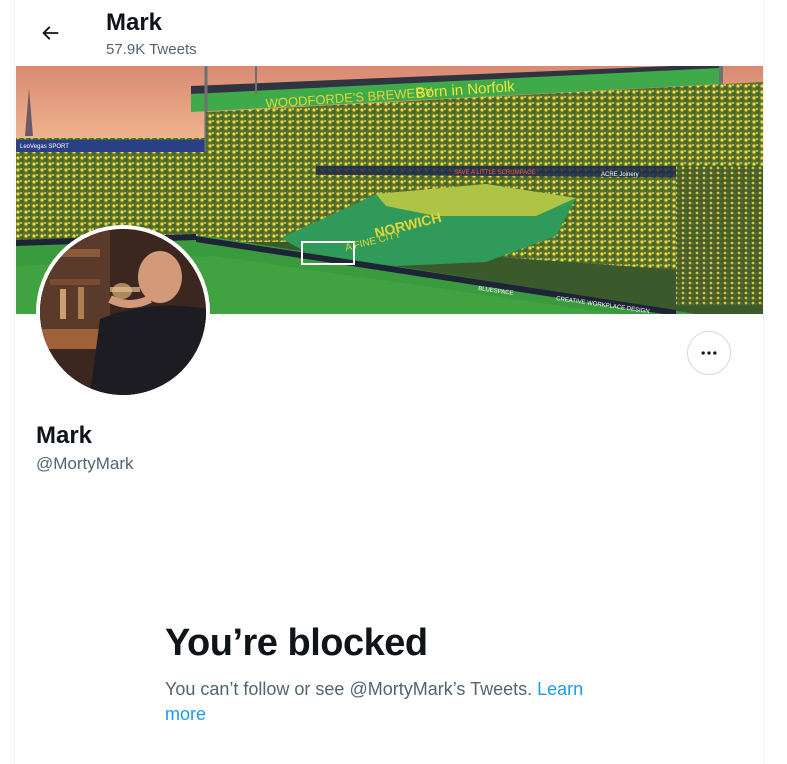 The width and height of the screenshot is (787, 764). Describe the element at coordinates (134, 22) in the screenshot. I see `header-title: Mark` at that location.